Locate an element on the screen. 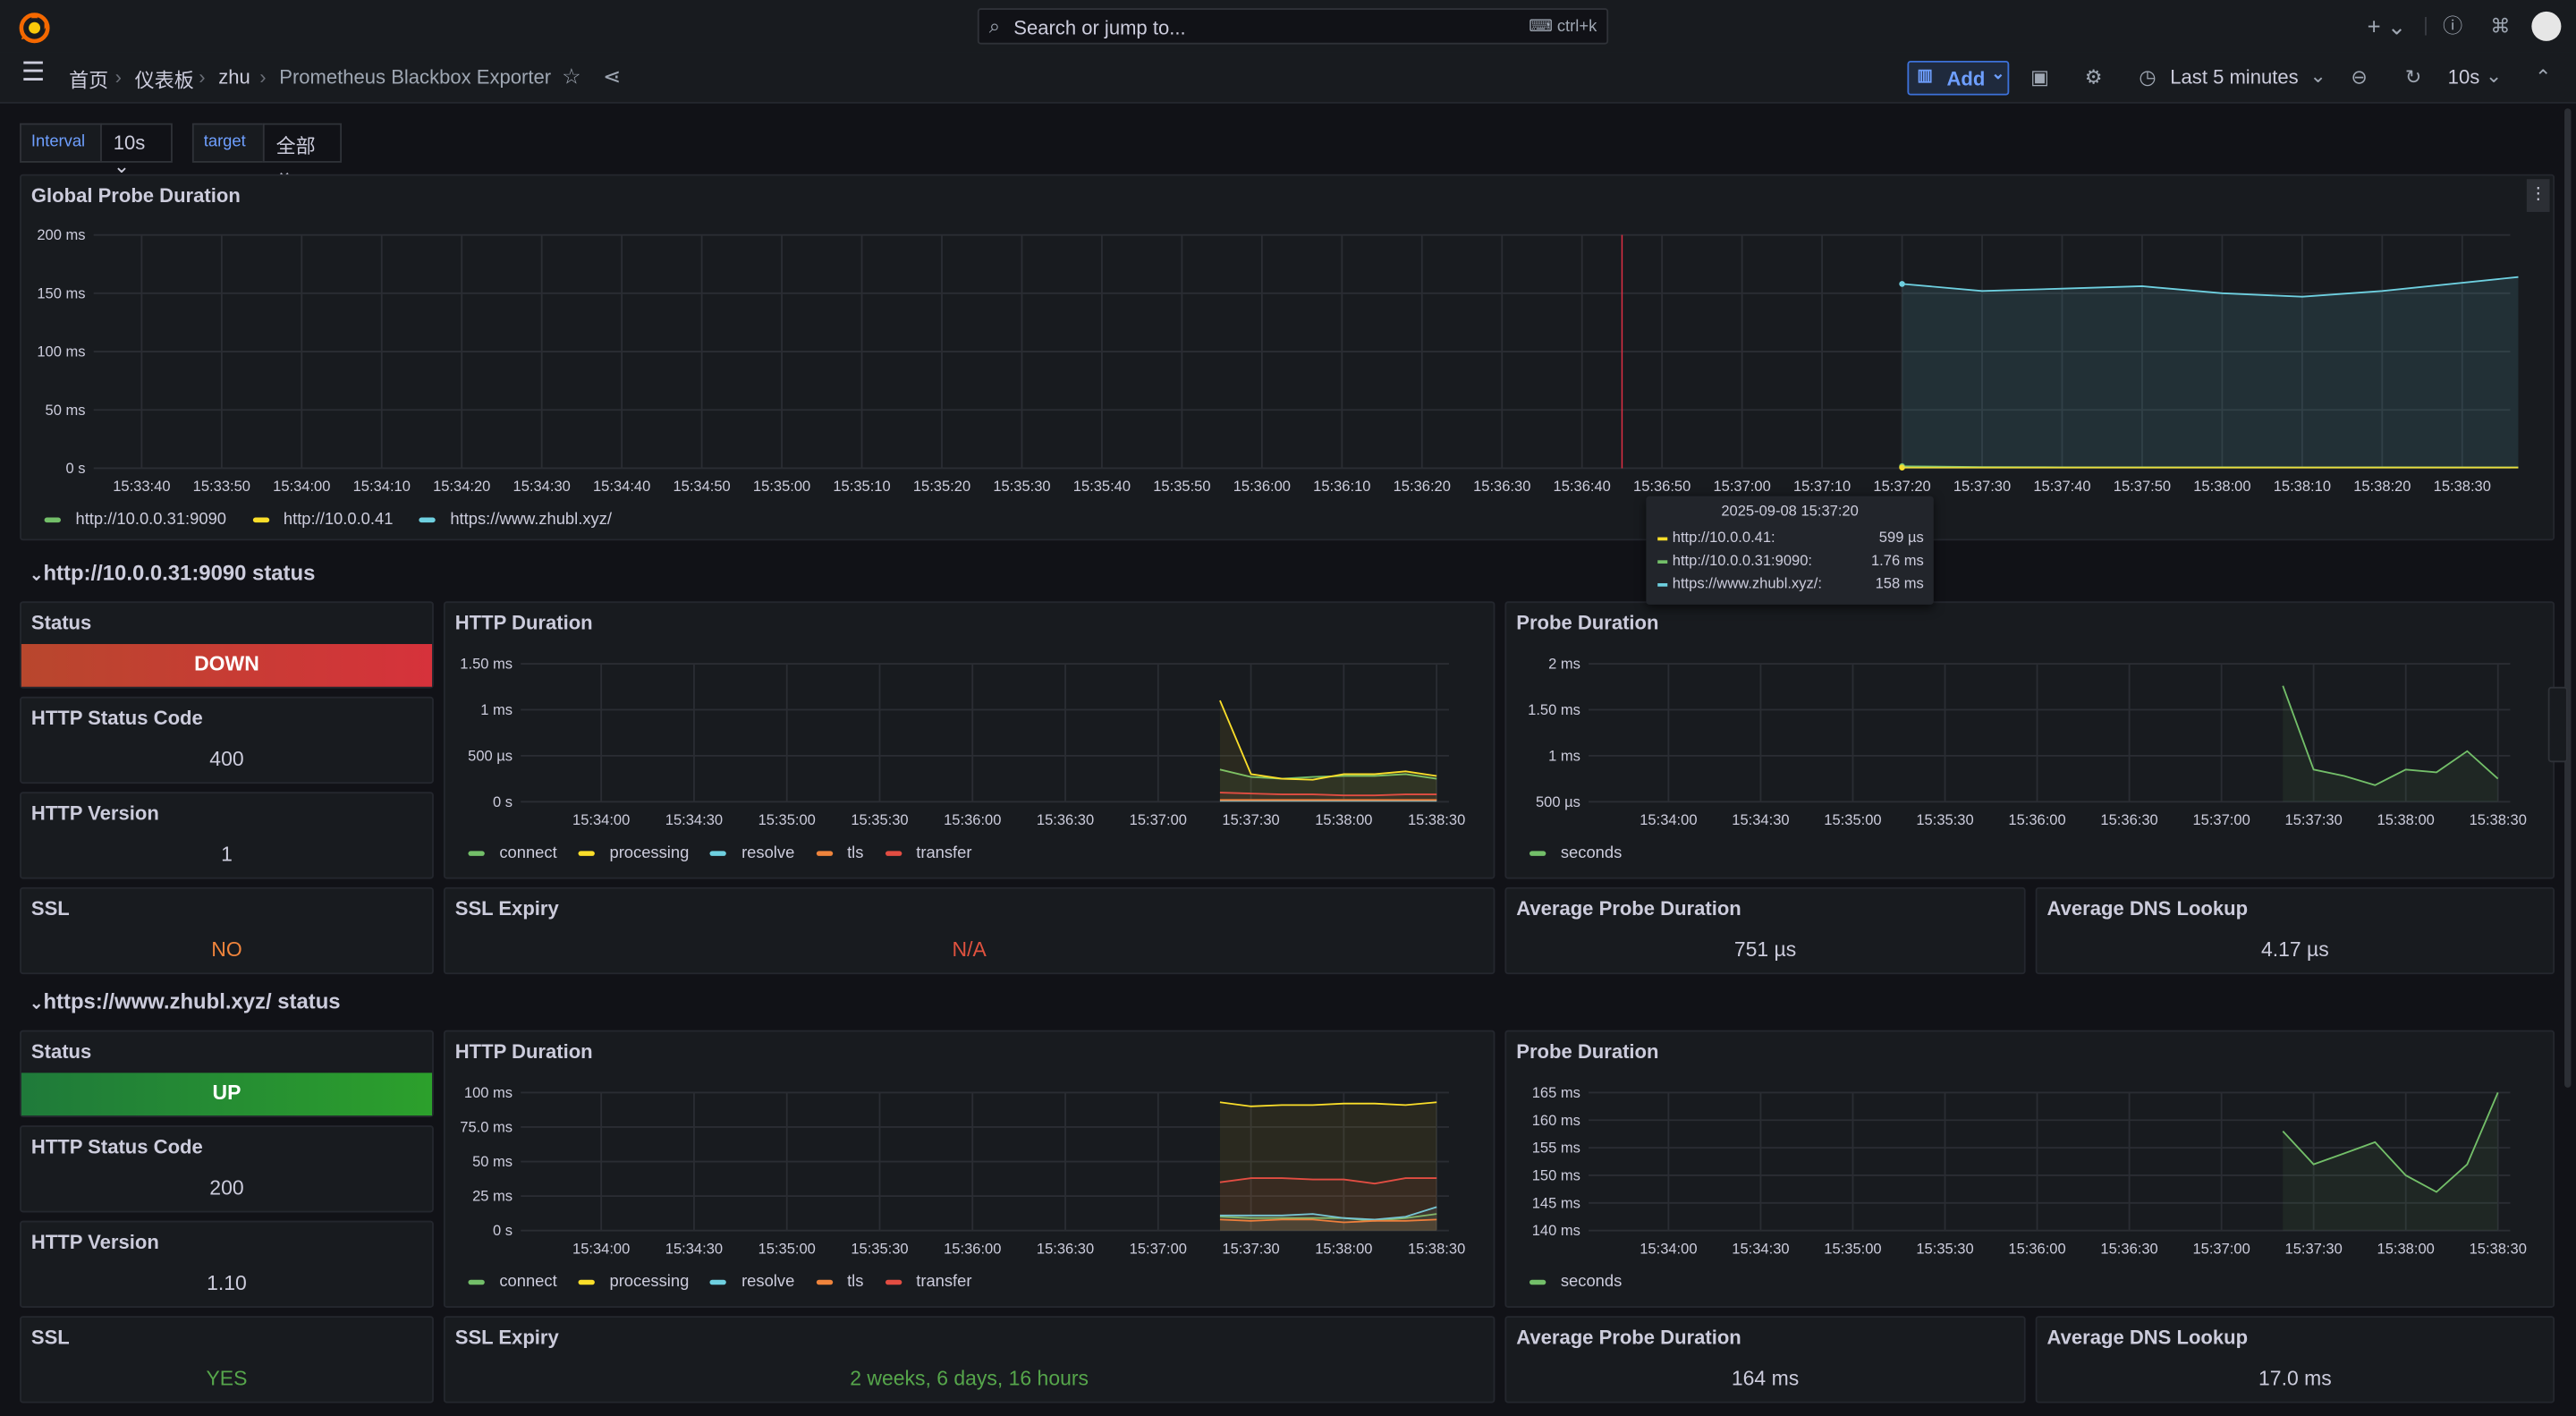  x-tick-label: 15:37:10 is located at coordinates (1822, 486).